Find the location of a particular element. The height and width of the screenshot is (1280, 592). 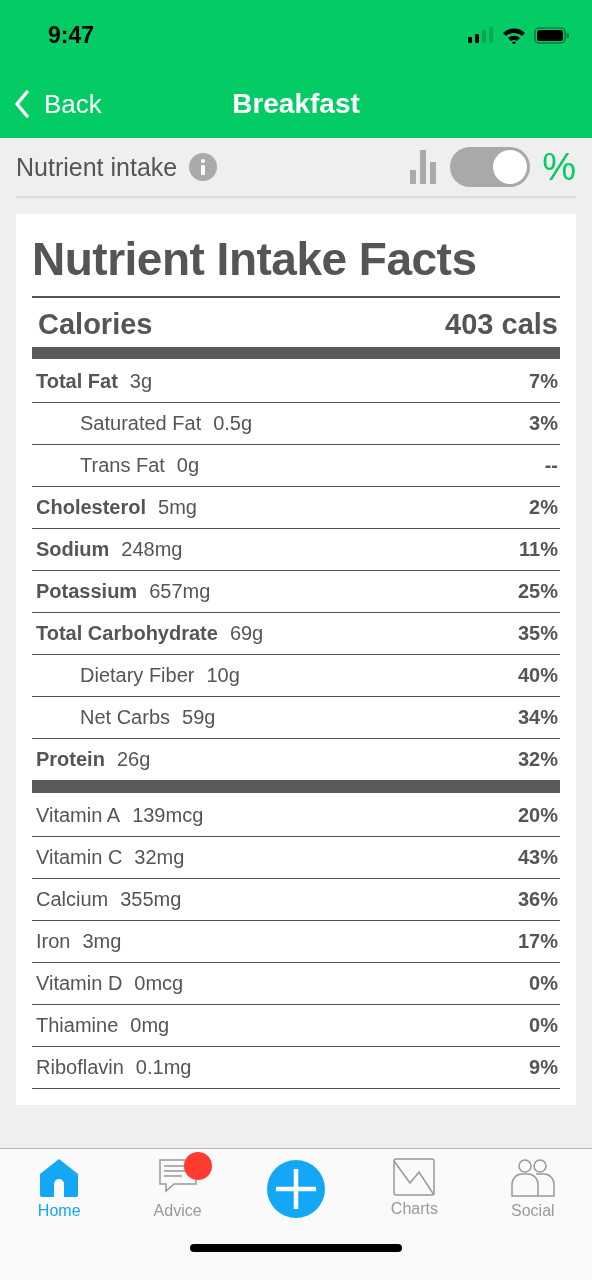

nutrient-name: Vitamin D is located at coordinates (79, 983).